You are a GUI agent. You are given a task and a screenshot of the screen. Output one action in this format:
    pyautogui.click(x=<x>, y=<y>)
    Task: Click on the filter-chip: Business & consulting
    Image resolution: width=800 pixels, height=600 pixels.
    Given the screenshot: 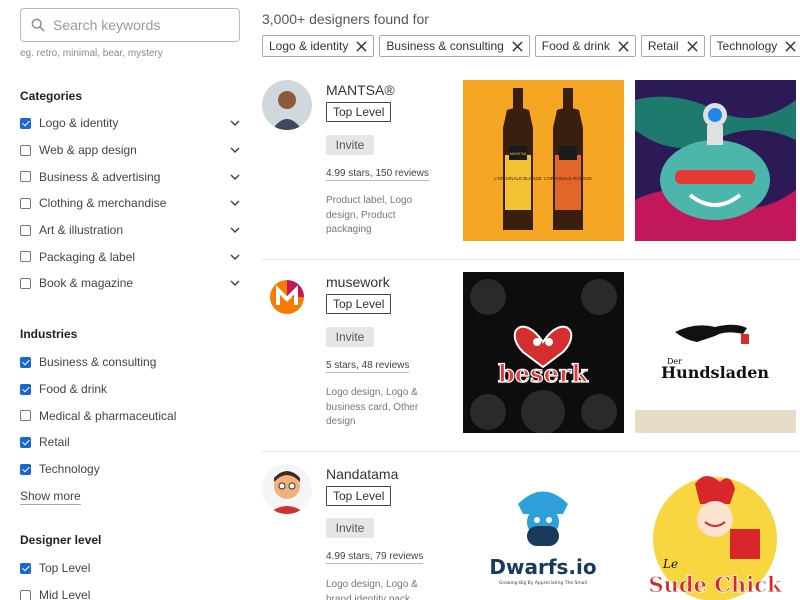 What is the action you would take?
    pyautogui.click(x=454, y=46)
    